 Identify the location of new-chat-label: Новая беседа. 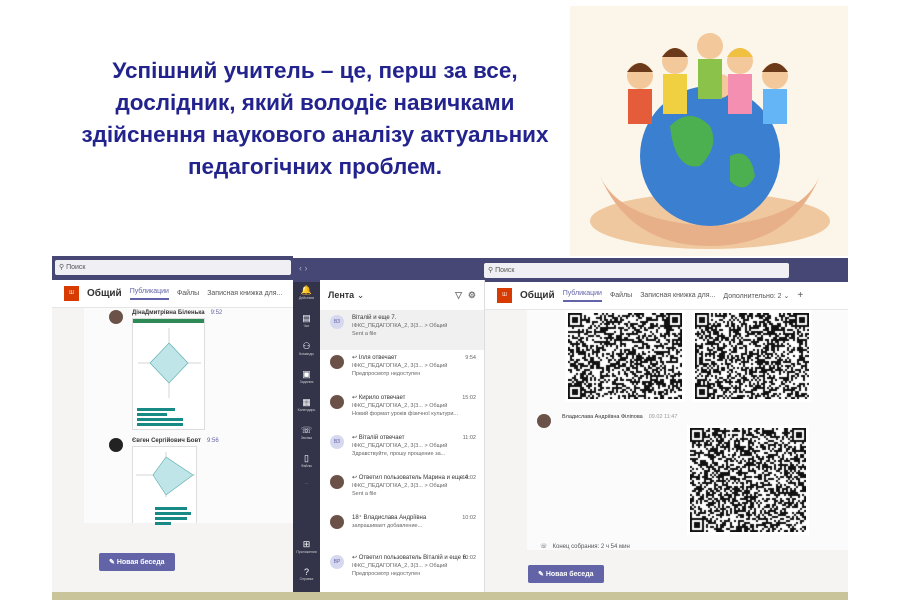
(140, 562).